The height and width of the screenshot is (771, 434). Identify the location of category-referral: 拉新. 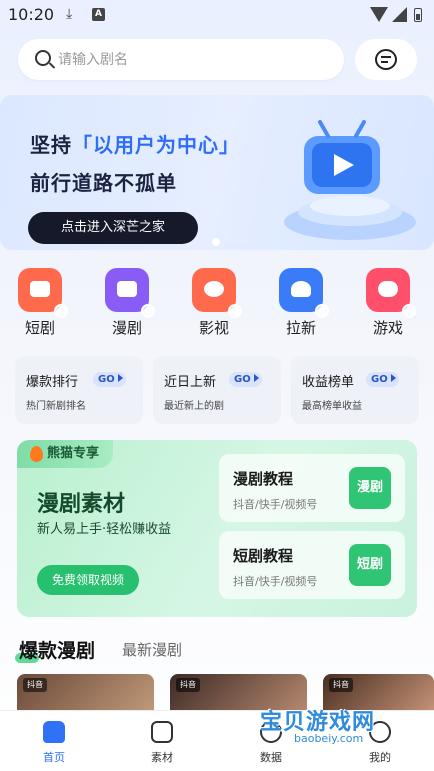
(301, 303).